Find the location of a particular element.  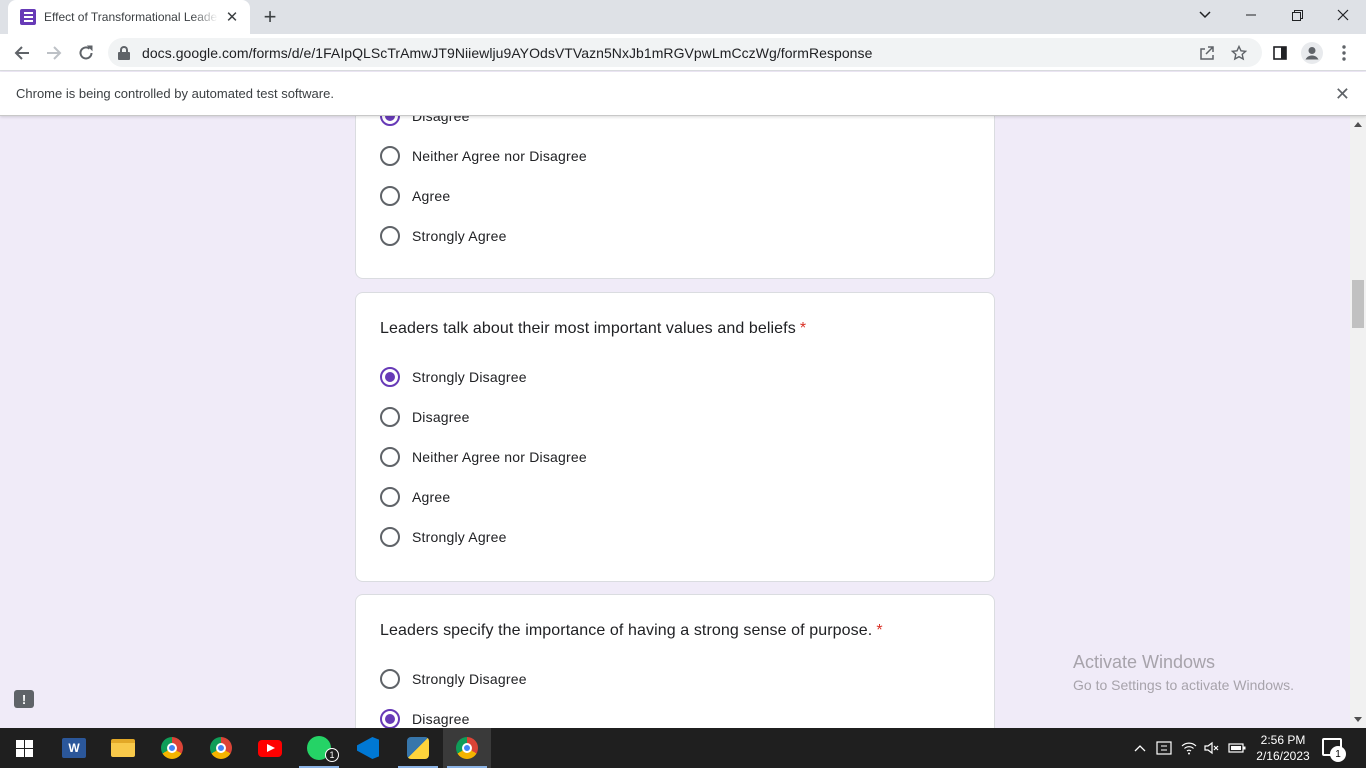

taskbar-chrome-active is located at coordinates (467, 748).